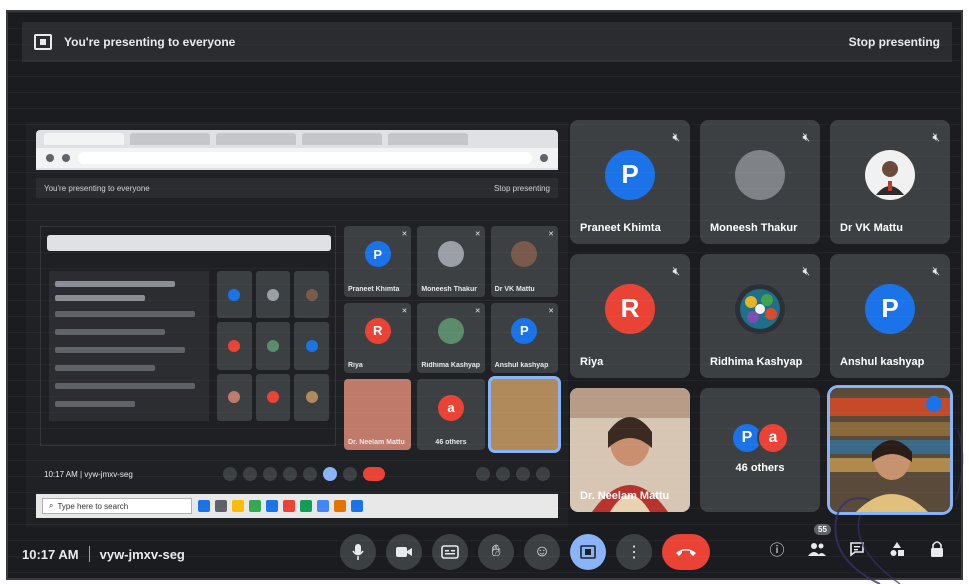  I want to click on more-vert-icon: ⋮, so click(634, 552).